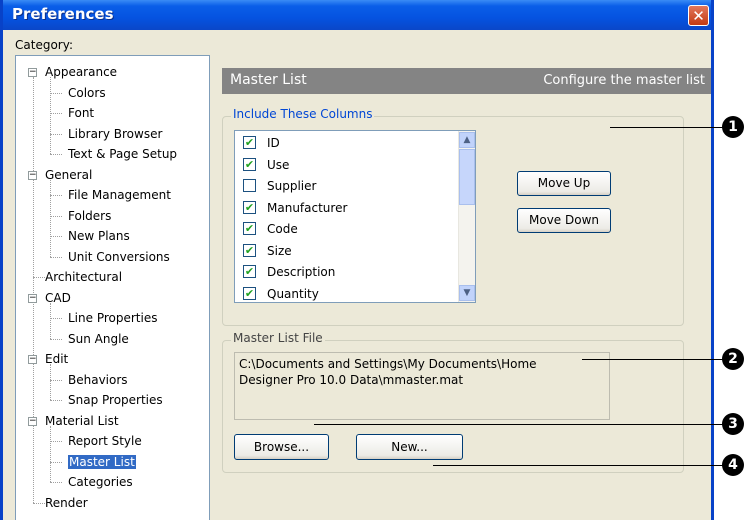  I want to click on tree-item-report-style: Report Style, so click(105, 441).